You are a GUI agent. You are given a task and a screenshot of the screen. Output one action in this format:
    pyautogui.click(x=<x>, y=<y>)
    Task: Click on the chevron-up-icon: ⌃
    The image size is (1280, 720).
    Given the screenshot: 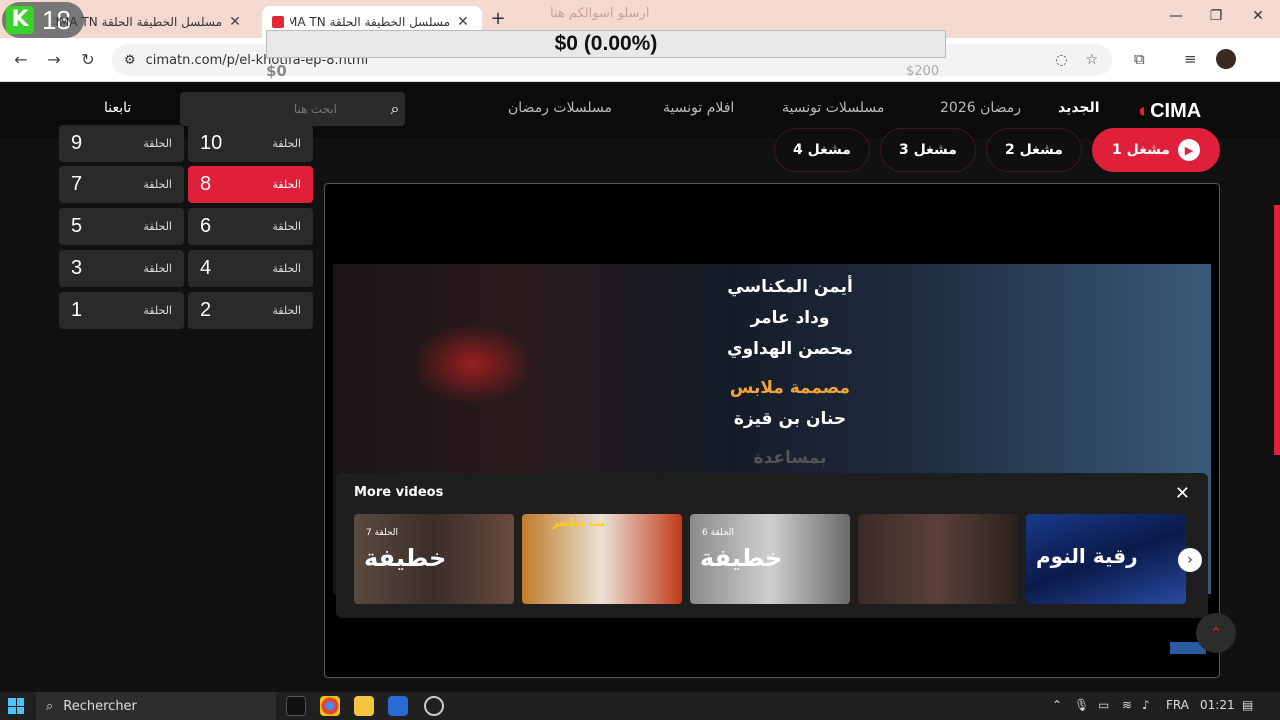 What is the action you would take?
    pyautogui.click(x=1057, y=705)
    